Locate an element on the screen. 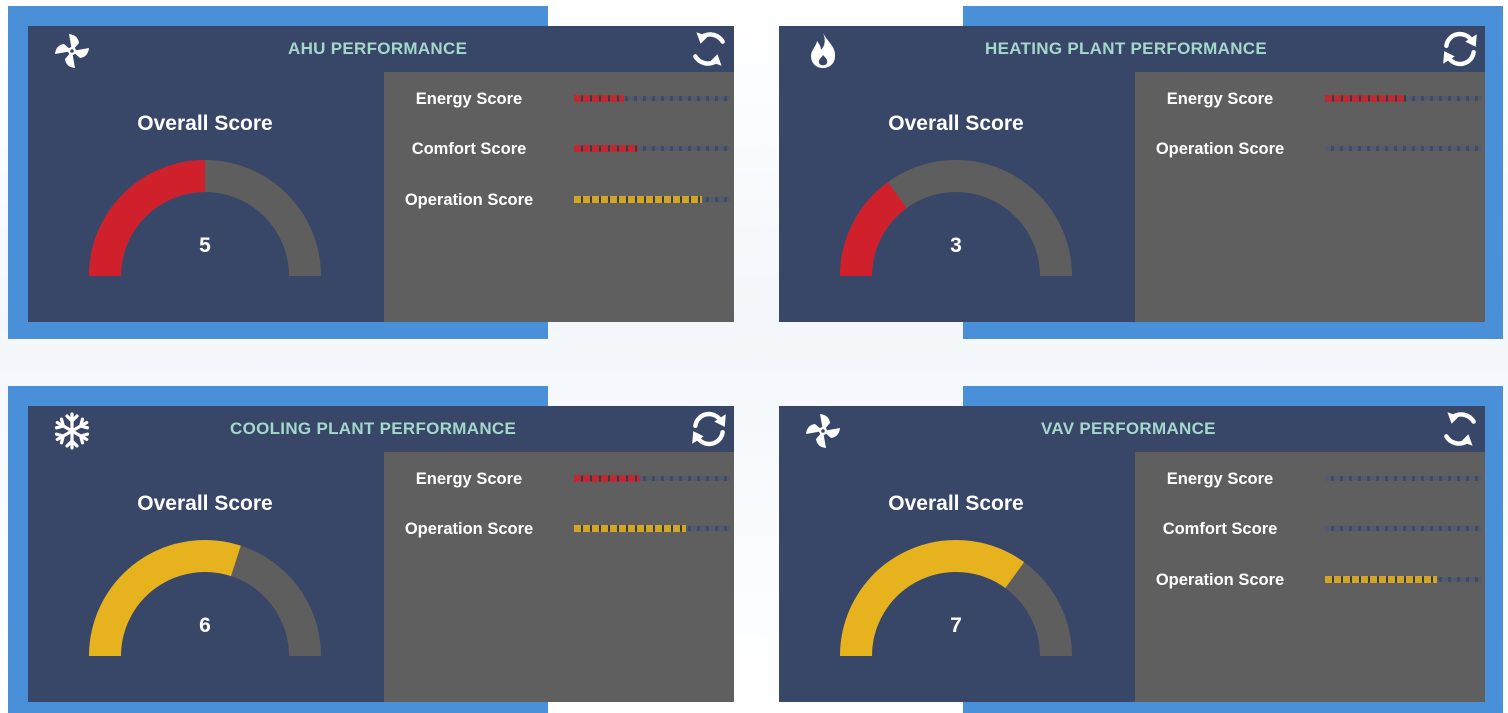 The image size is (1508, 713). overall-score-value: 7 is located at coordinates (956, 625).